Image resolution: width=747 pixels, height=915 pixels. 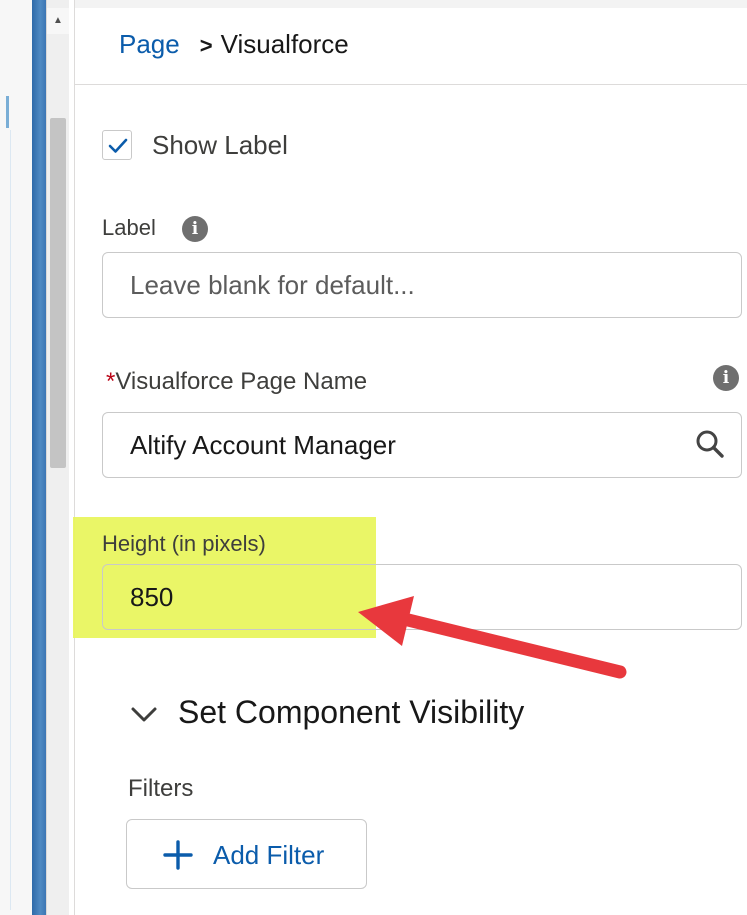 What do you see at coordinates (710, 444) in the screenshot?
I see `search-icon` at bounding box center [710, 444].